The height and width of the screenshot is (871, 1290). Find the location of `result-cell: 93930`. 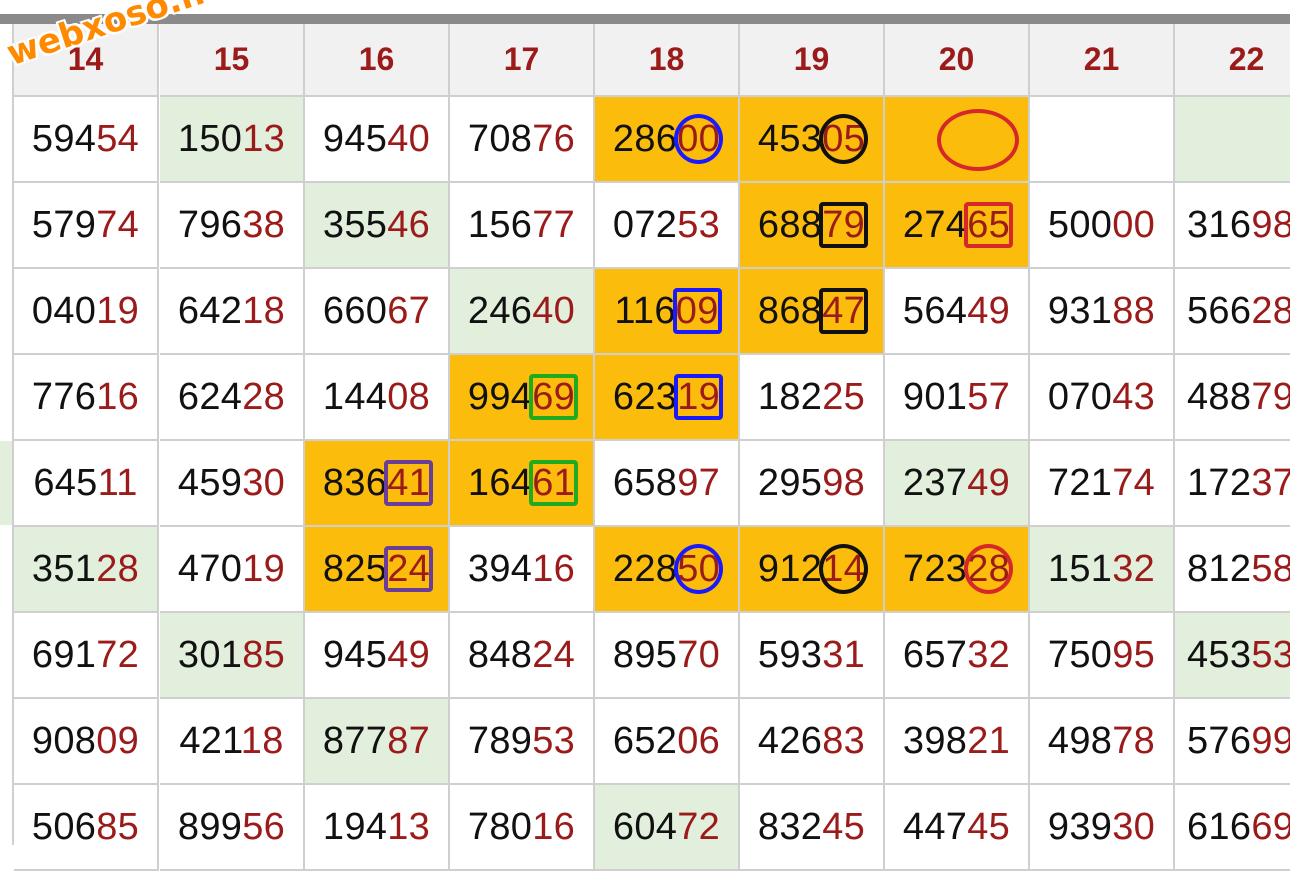

result-cell: 93930 is located at coordinates (1102, 828).